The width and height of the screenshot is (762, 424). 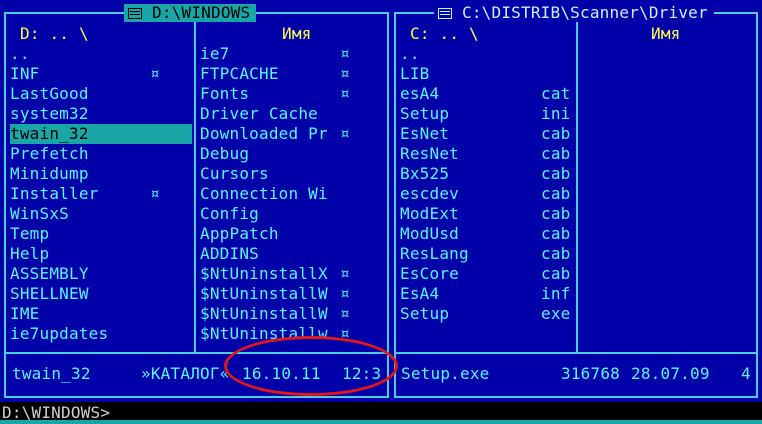 What do you see at coordinates (229, 253) in the screenshot?
I see `file-entry-name: ADDINS` at bounding box center [229, 253].